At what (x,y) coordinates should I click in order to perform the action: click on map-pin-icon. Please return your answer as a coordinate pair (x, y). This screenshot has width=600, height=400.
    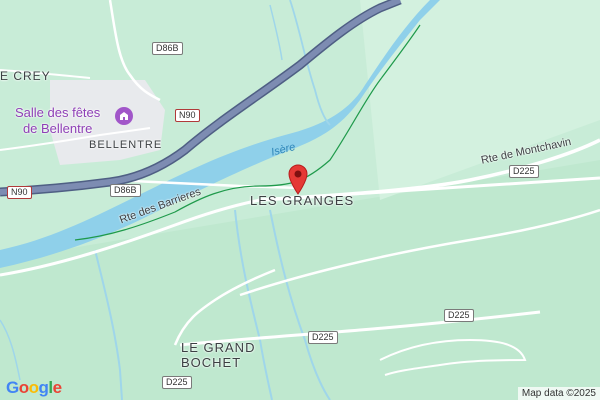
    Looking at the image, I should click on (298, 179).